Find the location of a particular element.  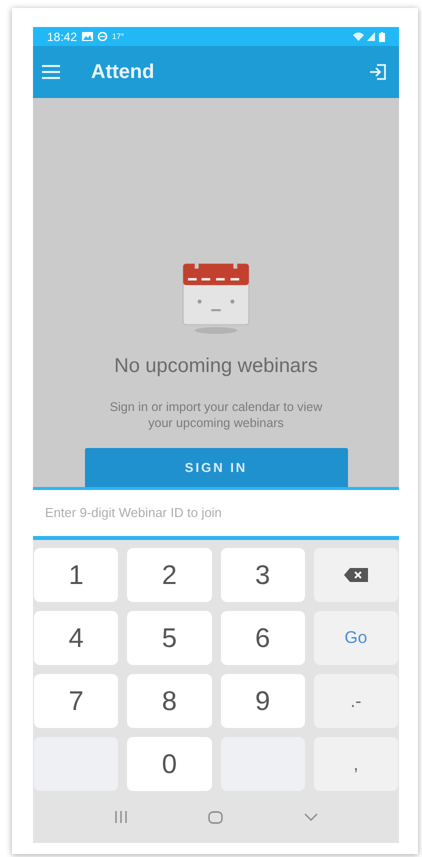

symbol-key: .- is located at coordinates (356, 701).